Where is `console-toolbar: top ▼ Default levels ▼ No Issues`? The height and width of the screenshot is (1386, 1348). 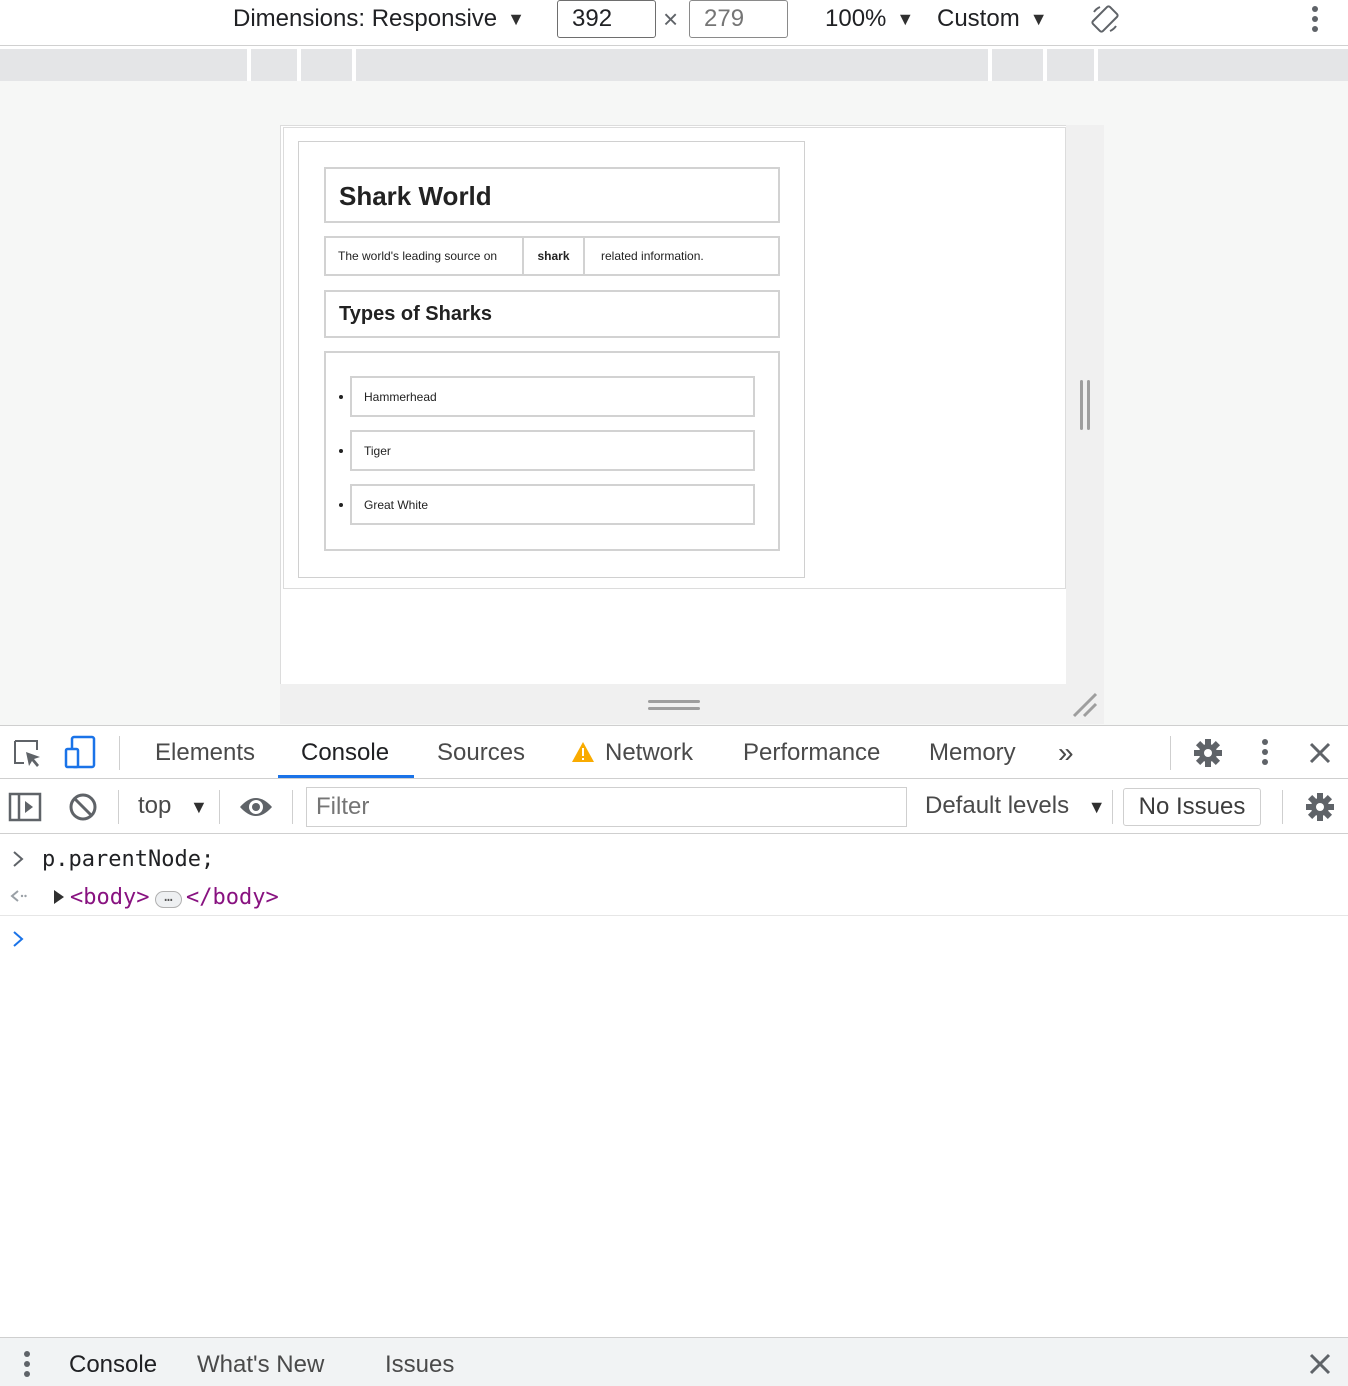 console-toolbar: top ▼ Default levels ▼ No Issues is located at coordinates (674, 807).